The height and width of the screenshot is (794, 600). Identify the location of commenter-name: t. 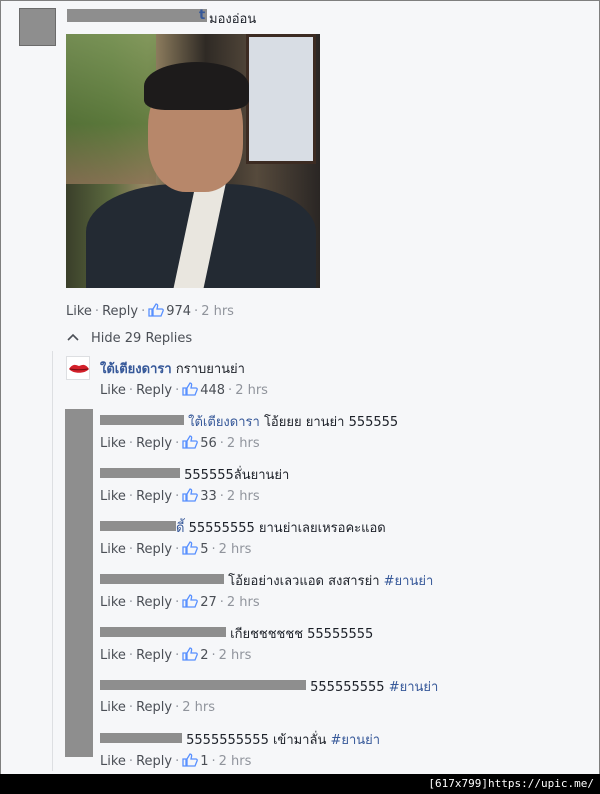
(202, 15).